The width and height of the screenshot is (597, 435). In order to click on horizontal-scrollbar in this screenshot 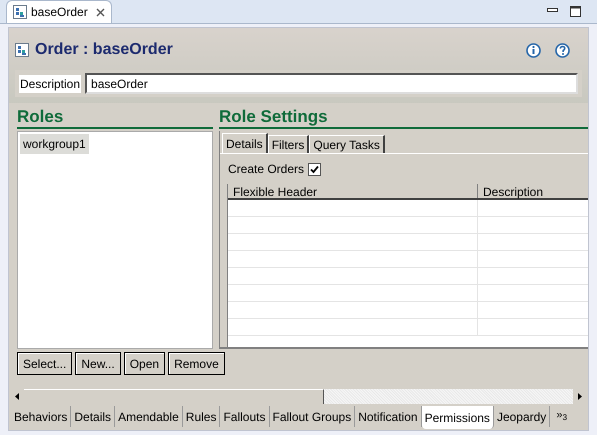, I will do `click(298, 396)`.